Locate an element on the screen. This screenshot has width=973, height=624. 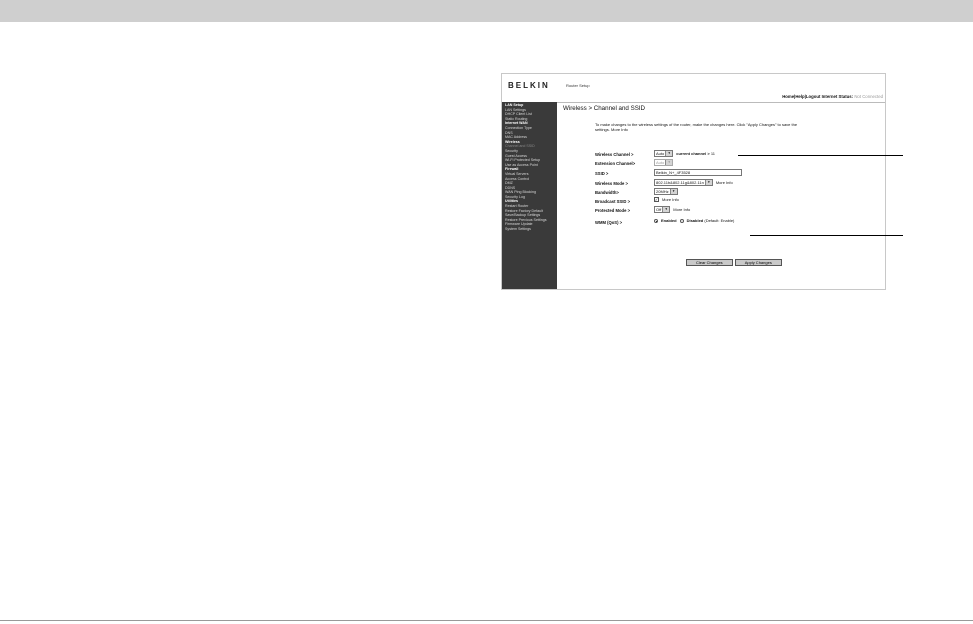
ssid-callout-line is located at coordinates (820, 155).